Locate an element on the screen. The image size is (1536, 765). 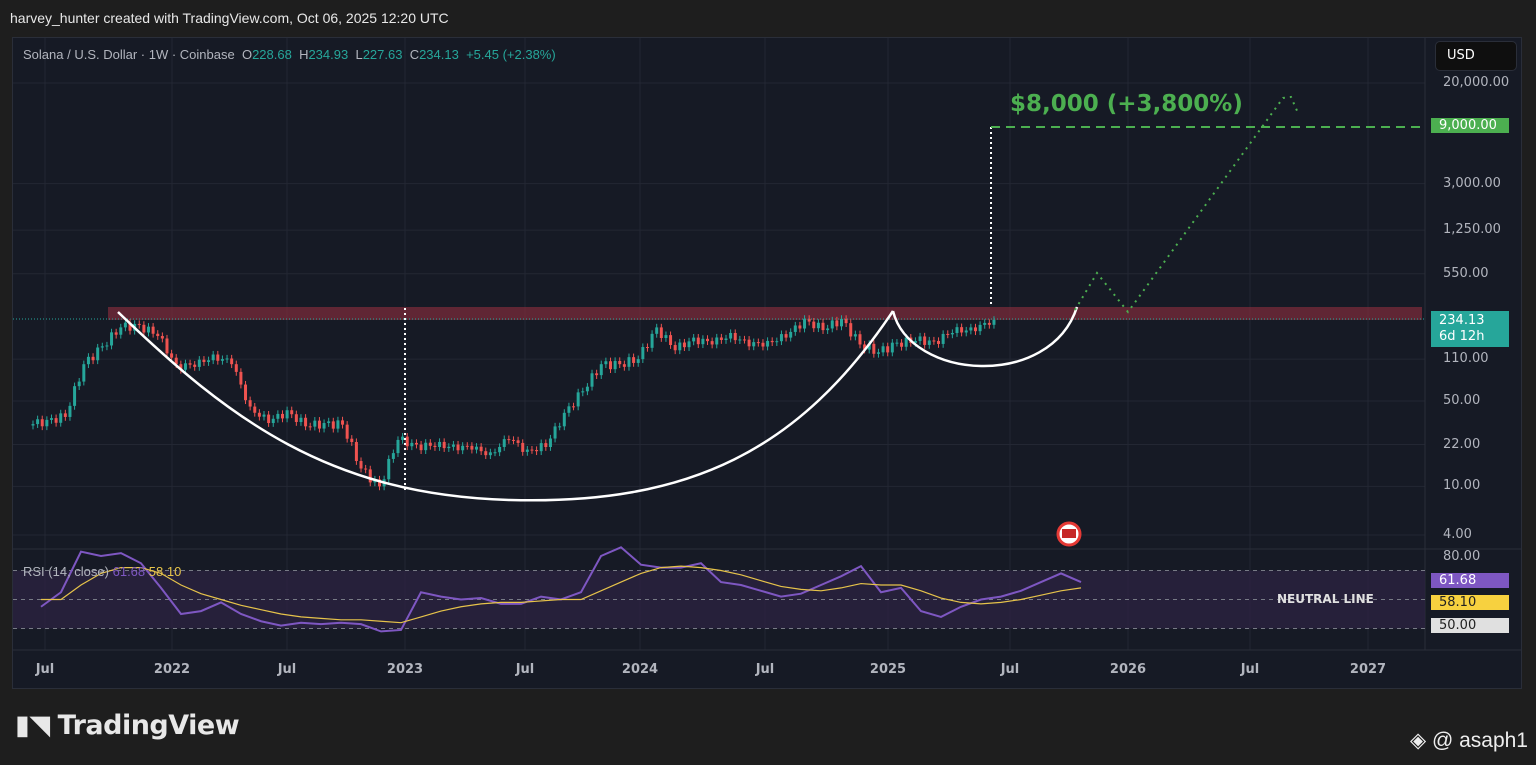
rsi-ma-tag: 58.10 is located at coordinates (1470, 602).